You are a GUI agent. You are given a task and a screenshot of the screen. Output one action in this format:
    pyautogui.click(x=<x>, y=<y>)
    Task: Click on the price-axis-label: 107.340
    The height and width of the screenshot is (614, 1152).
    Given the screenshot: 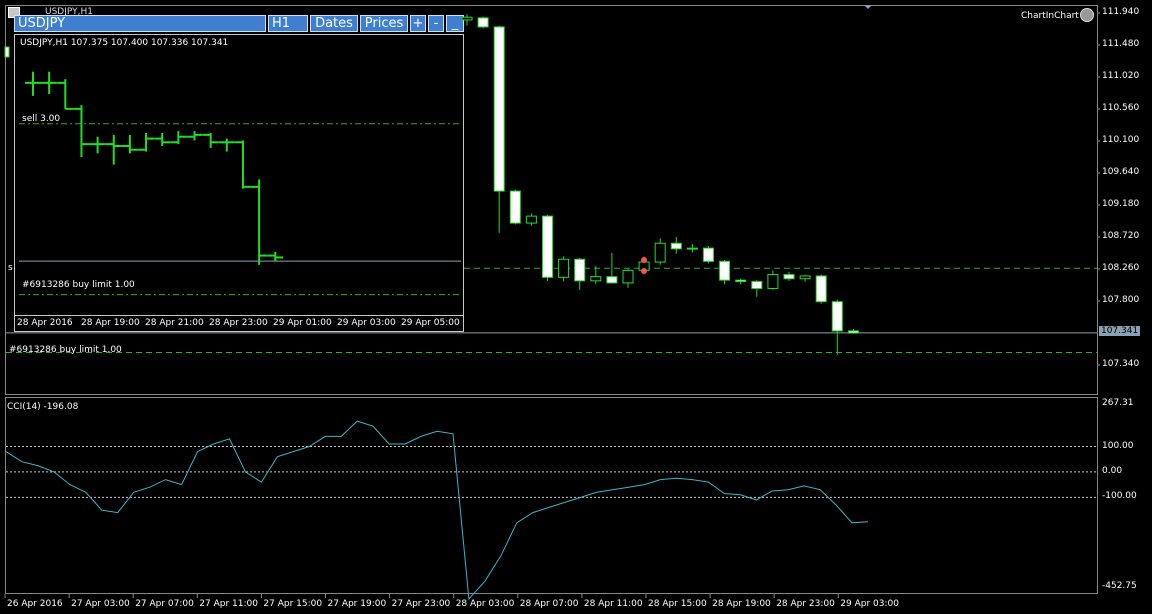 What is the action you would take?
    pyautogui.click(x=1121, y=364)
    